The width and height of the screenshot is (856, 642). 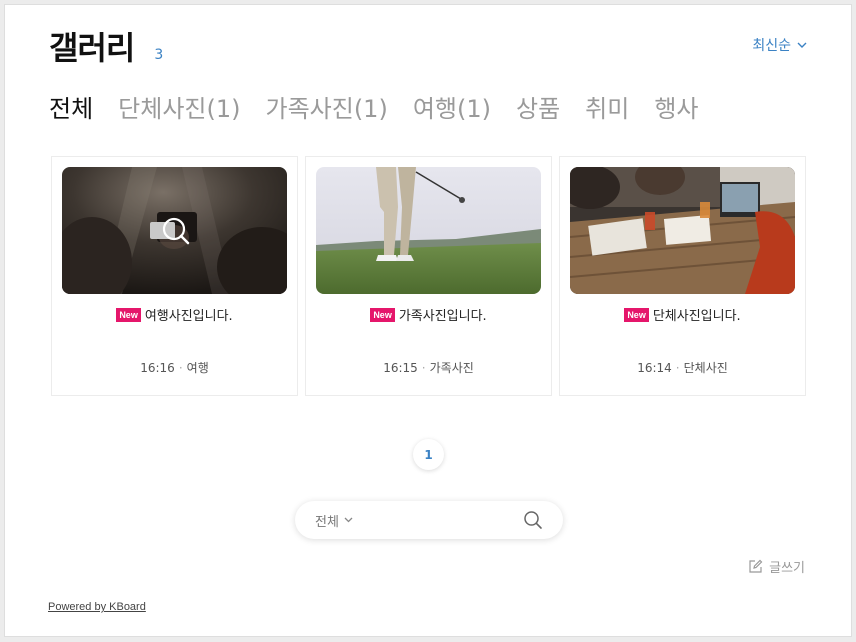 I want to click on card-time: 16:15, so click(x=400, y=368).